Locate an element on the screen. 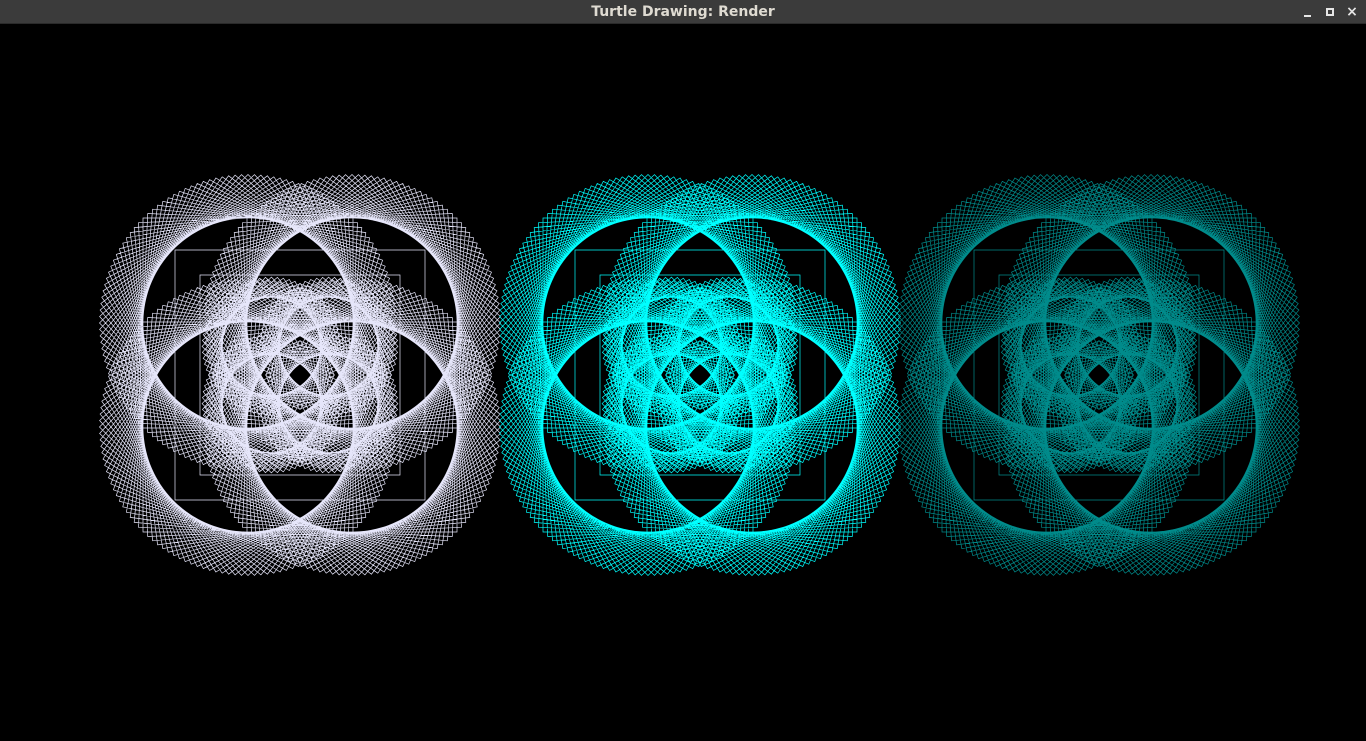  window-controls: × is located at coordinates (1330, 12).